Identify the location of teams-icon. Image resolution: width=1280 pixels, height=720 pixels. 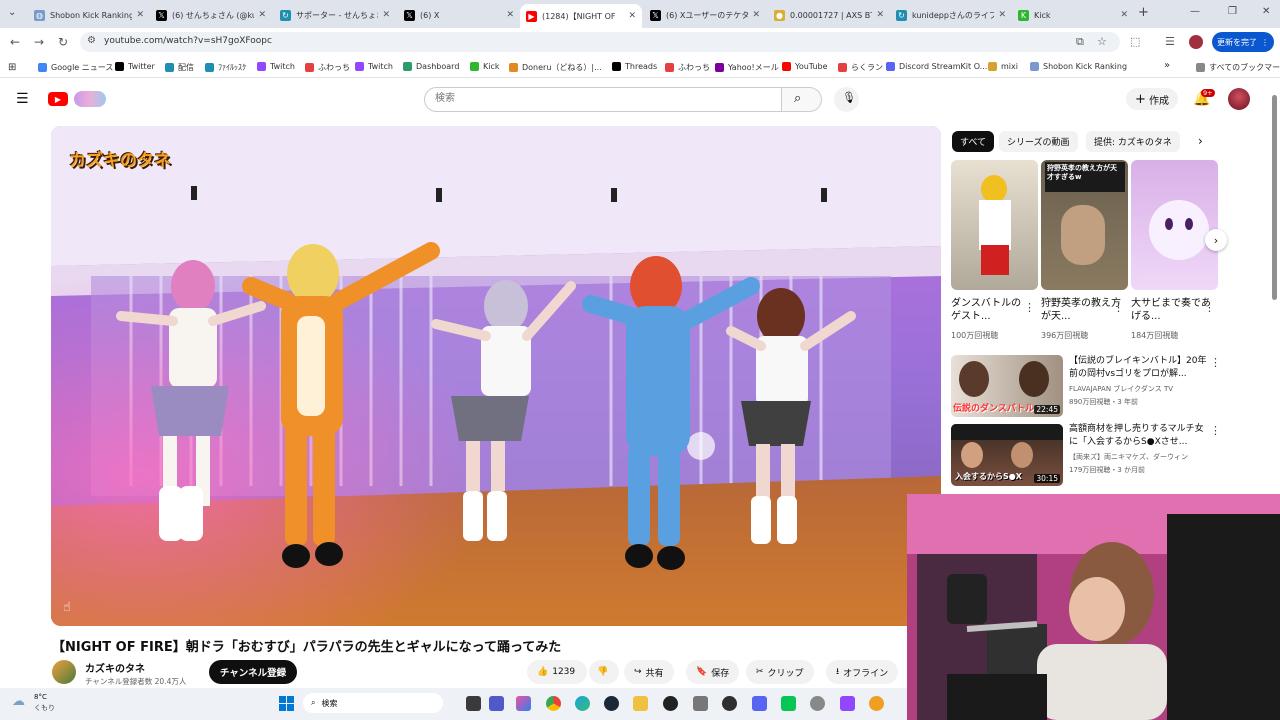
(496, 703).